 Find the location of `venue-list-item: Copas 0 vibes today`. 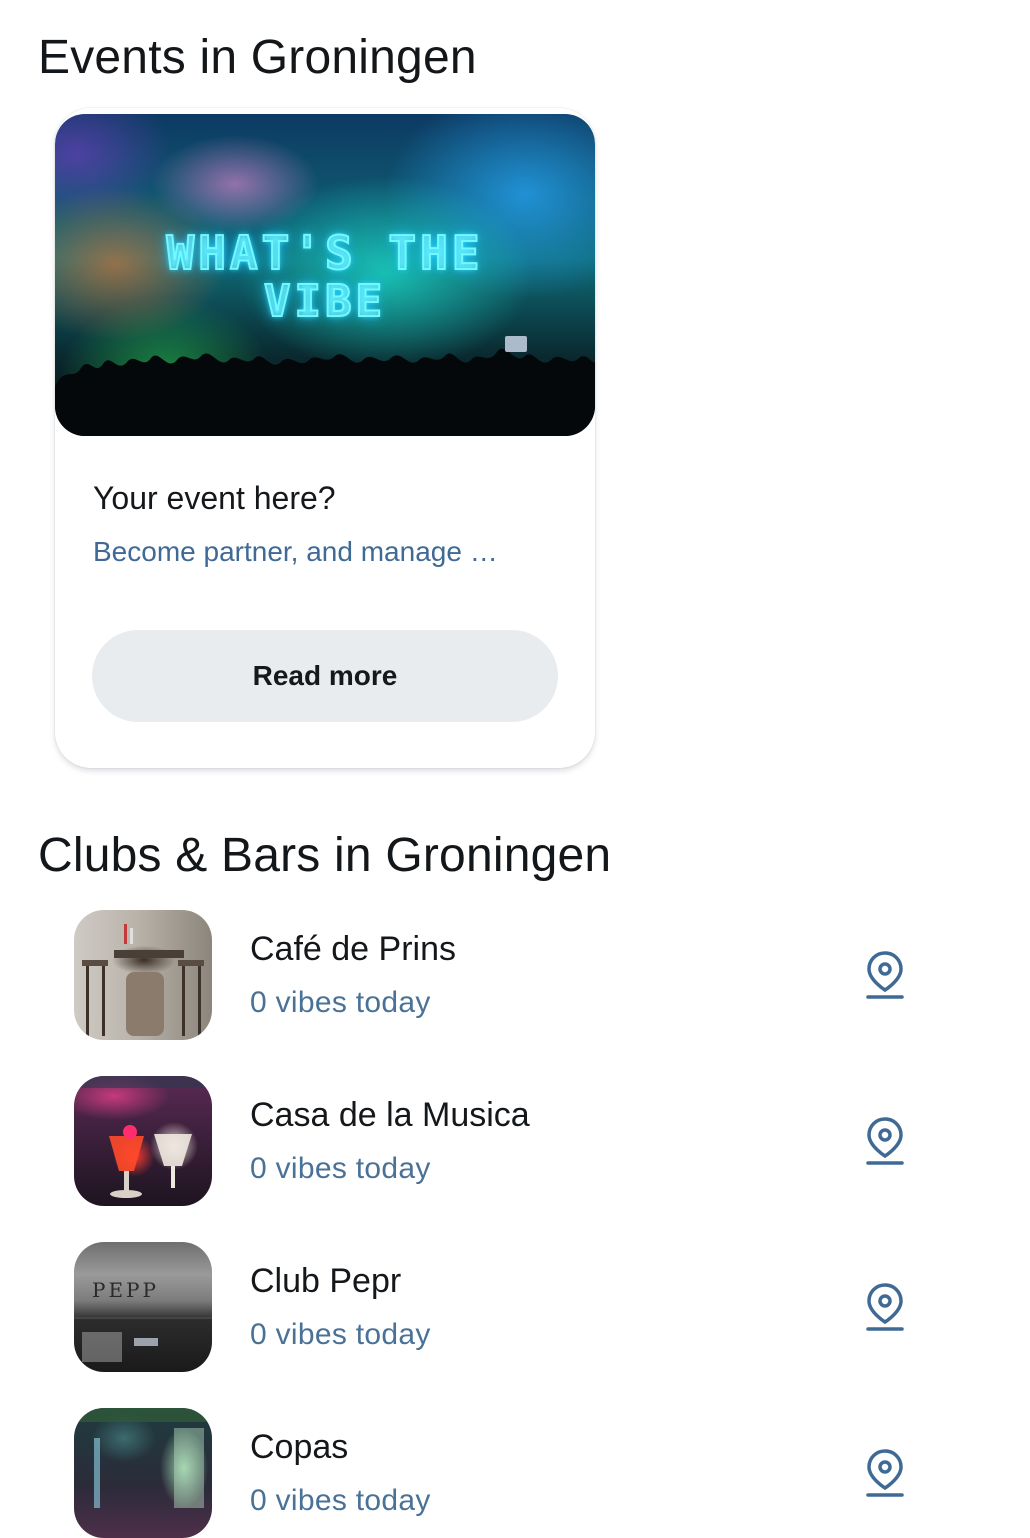

venue-list-item: Copas 0 vibes today is located at coordinates (515, 1473).